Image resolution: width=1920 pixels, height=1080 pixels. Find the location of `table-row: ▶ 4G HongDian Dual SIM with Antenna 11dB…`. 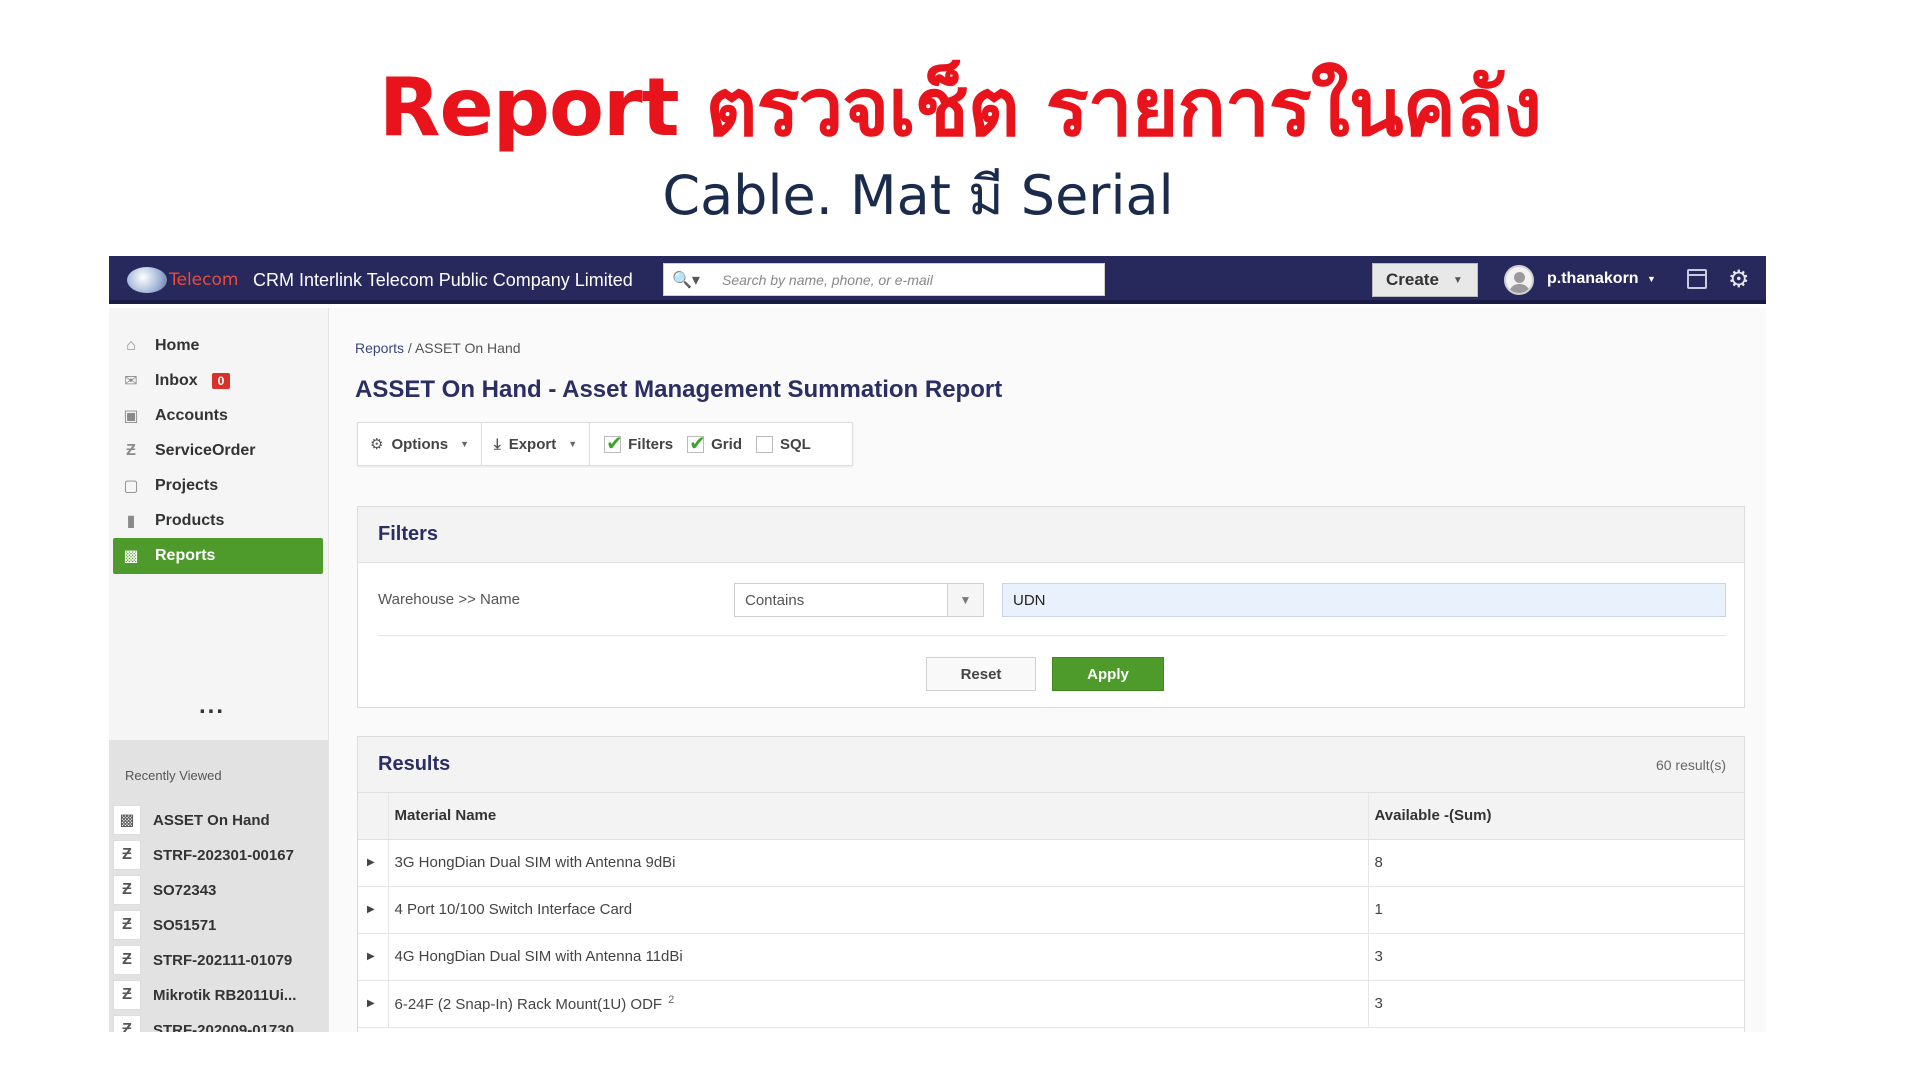

table-row: ▶ 4G HongDian Dual SIM with Antenna 11dB… is located at coordinates (1051, 957).